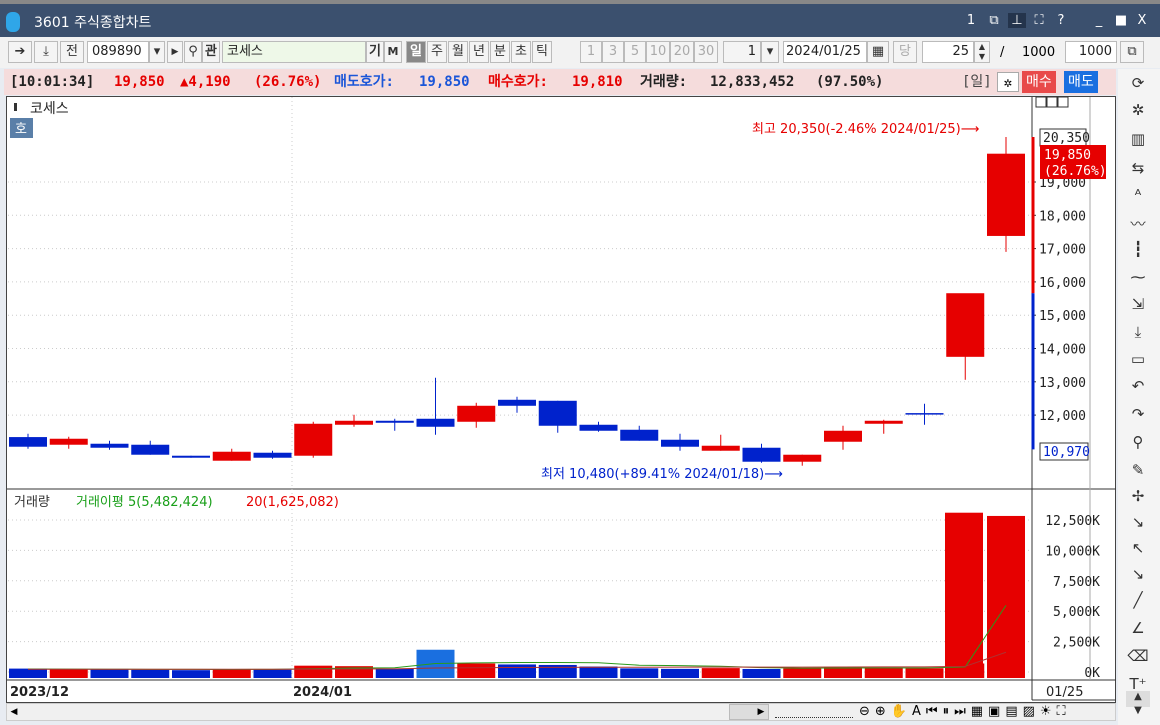 This screenshot has height=725, width=1160. What do you see at coordinates (1062, 416) in the screenshot?
I see `price-axis-label: 12,000` at bounding box center [1062, 416].